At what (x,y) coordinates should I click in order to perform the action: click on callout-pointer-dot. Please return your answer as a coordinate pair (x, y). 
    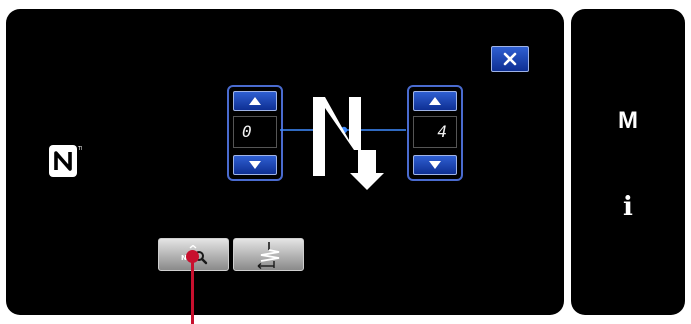
    Looking at the image, I should click on (192, 256).